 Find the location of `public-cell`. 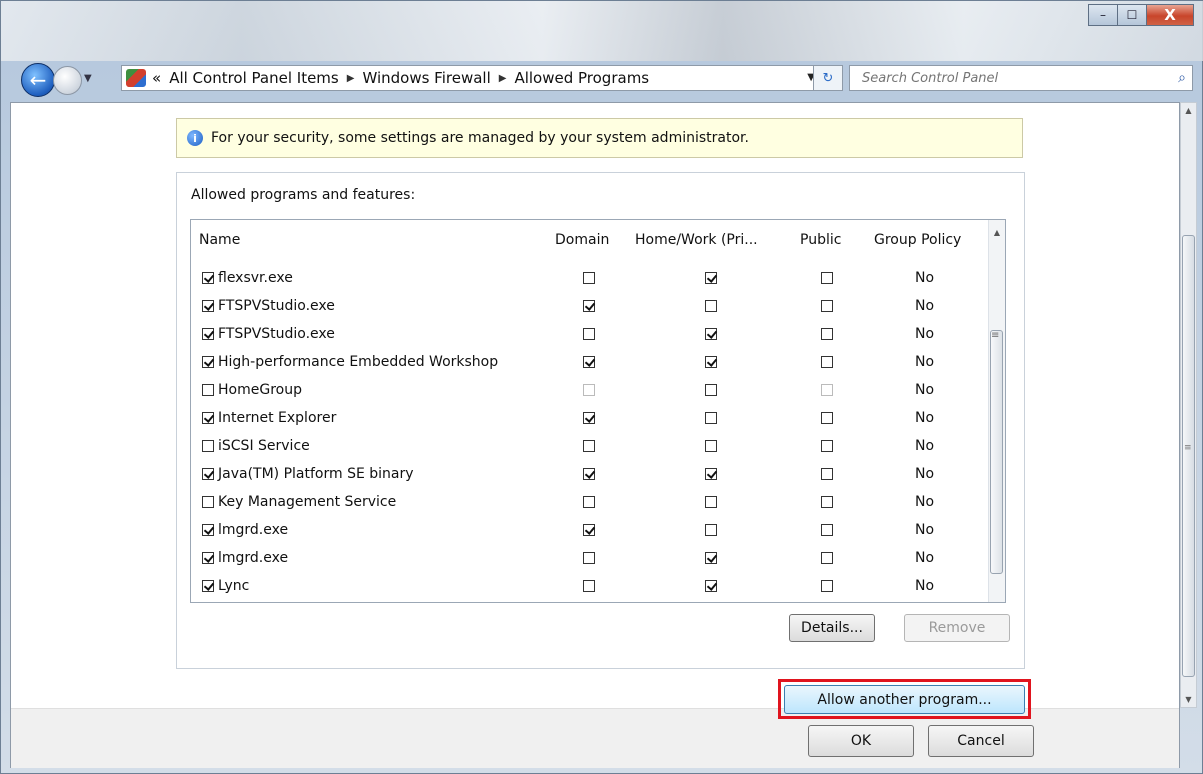

public-cell is located at coordinates (827, 390).